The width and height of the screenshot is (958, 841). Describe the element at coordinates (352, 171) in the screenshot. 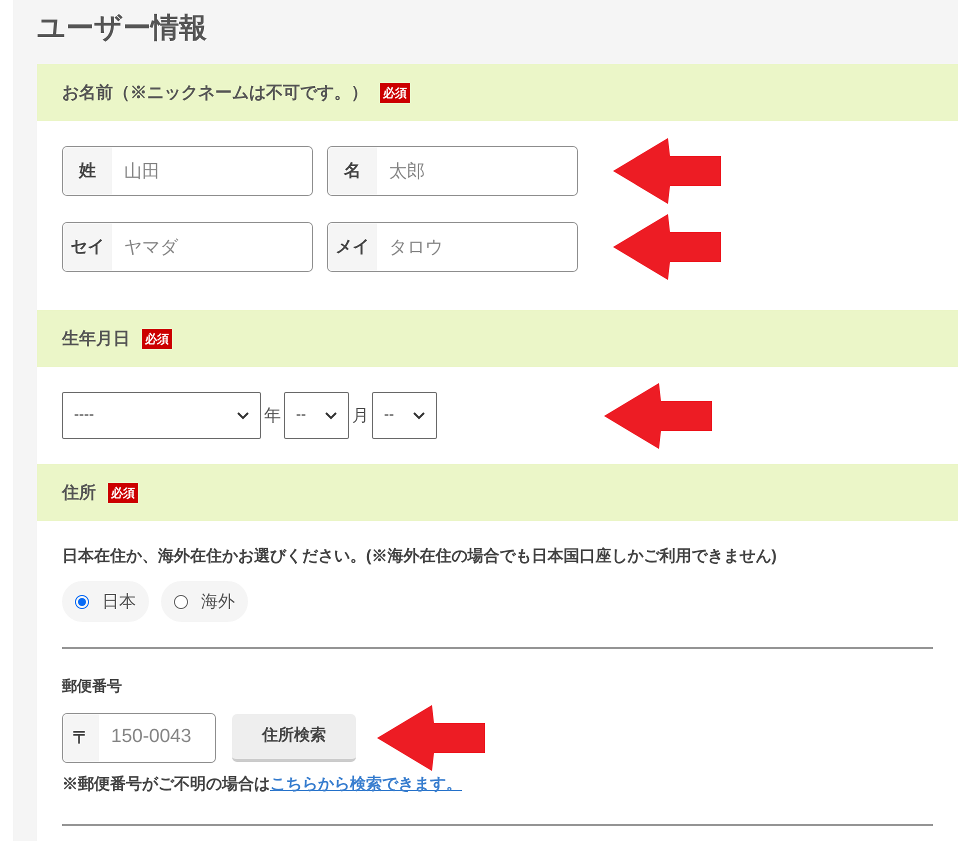

I see `field-label: 名` at that location.